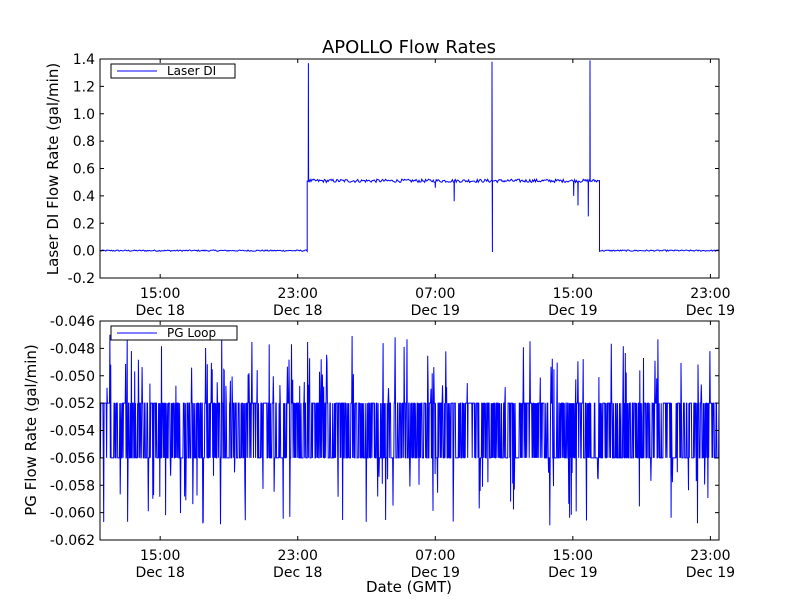 The height and width of the screenshot is (600, 800). What do you see at coordinates (84, 224) in the screenshot?
I see `top-y-tick-label: 0.2` at bounding box center [84, 224].